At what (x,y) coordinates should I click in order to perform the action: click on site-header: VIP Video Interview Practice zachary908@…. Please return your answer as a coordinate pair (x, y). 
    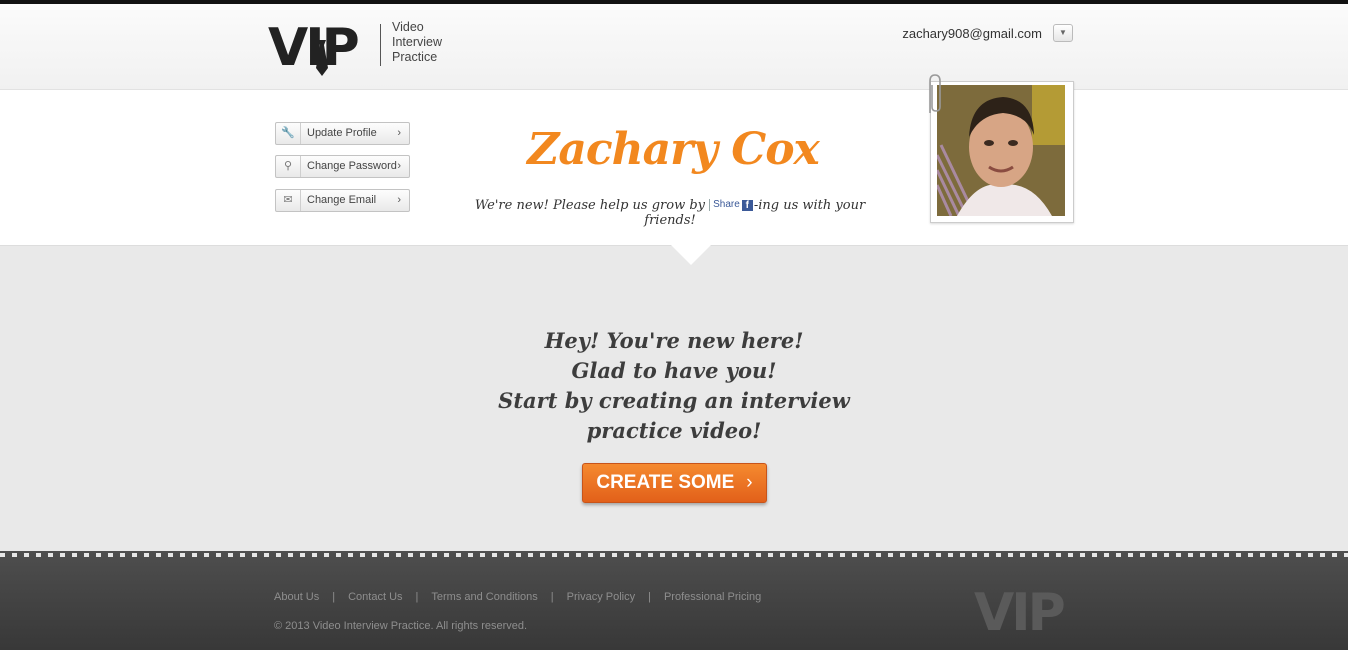
    Looking at the image, I should click on (674, 47).